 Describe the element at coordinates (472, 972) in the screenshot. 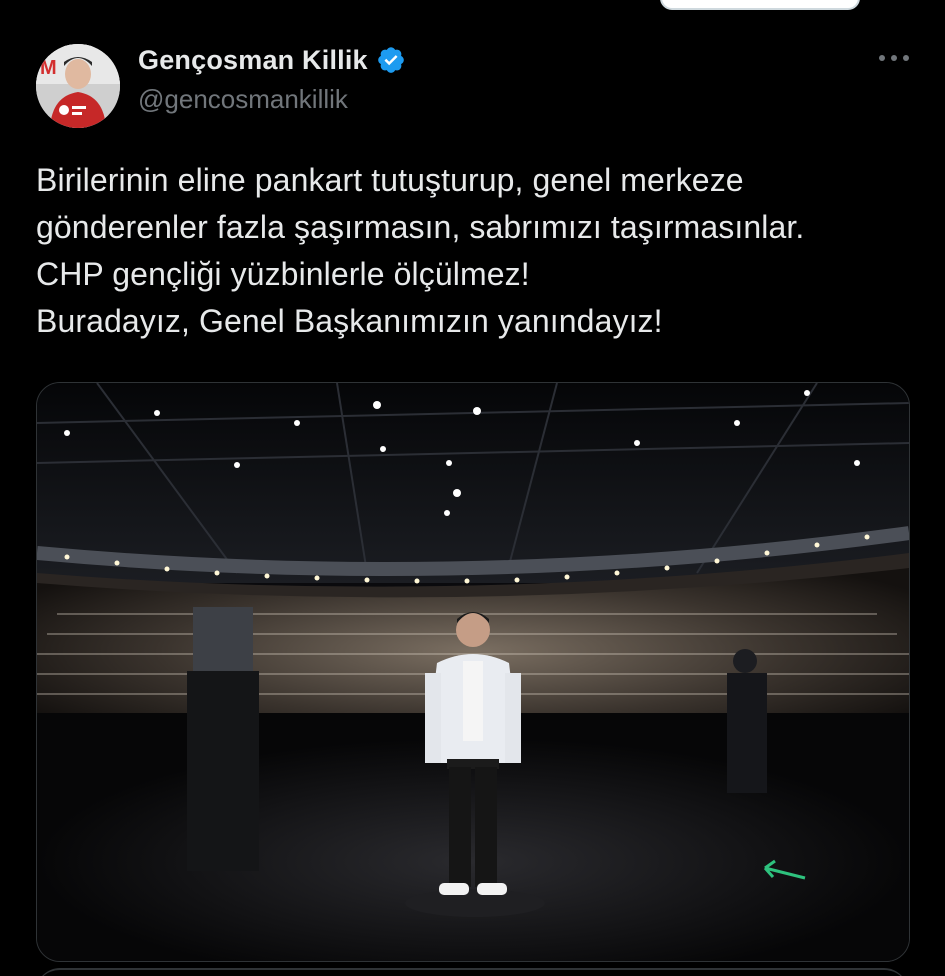

I see `next-tweet-card-edge` at that location.